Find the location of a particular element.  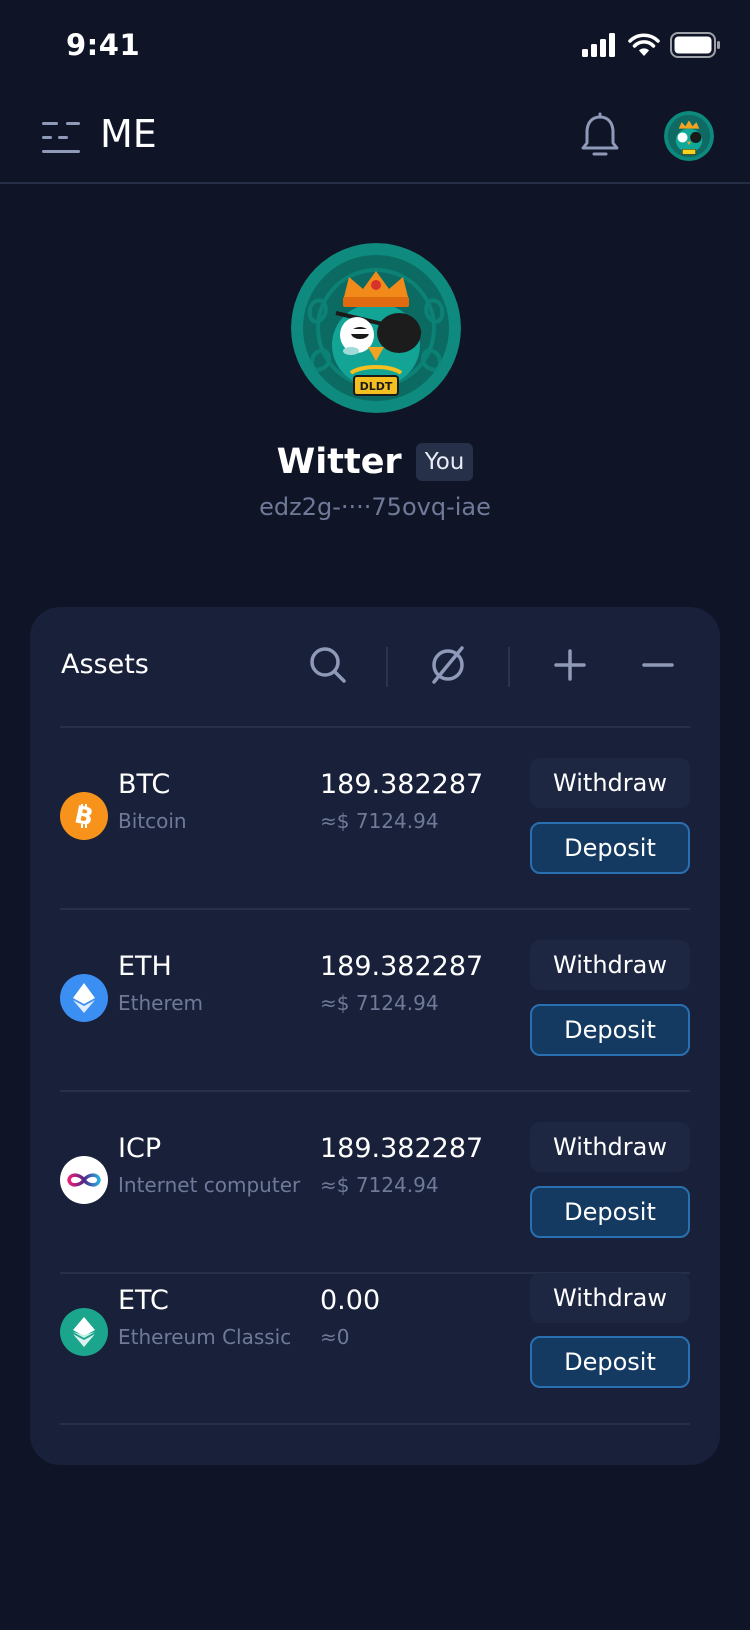

wifi-icon is located at coordinates (644, 44).